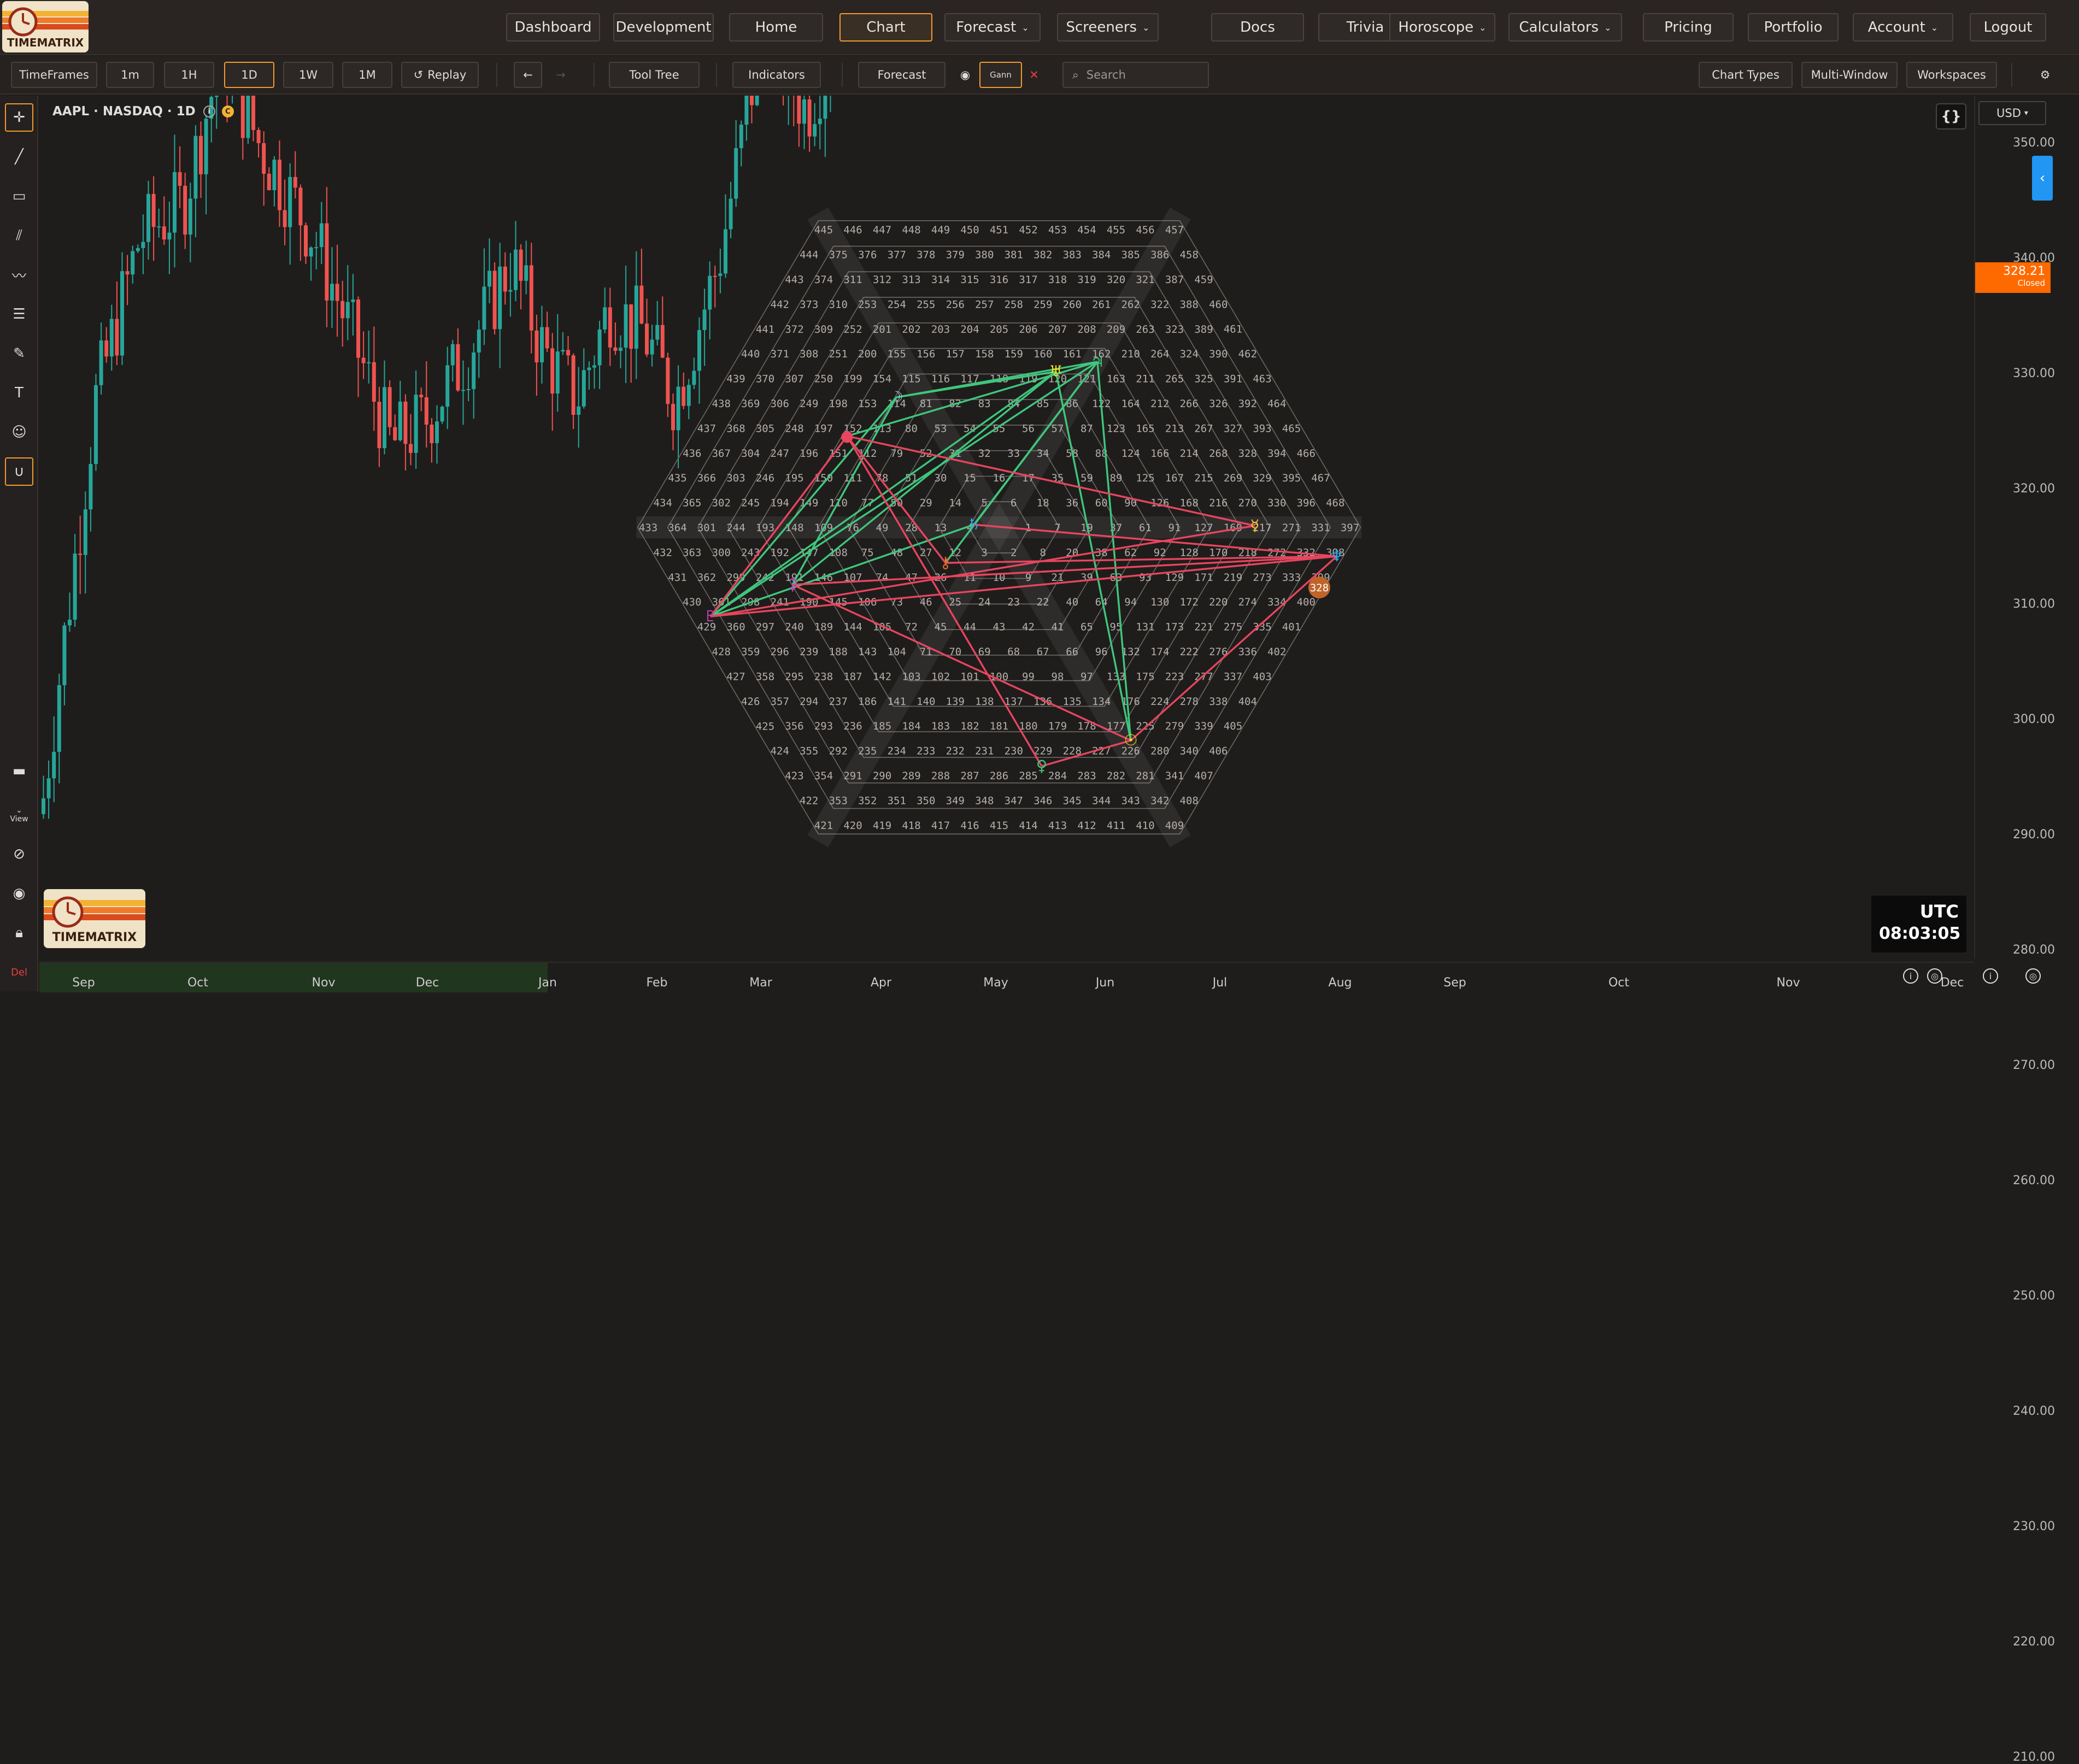 This screenshot has width=2079, height=1764. I want to click on ruler-tool: ▬, so click(19, 771).